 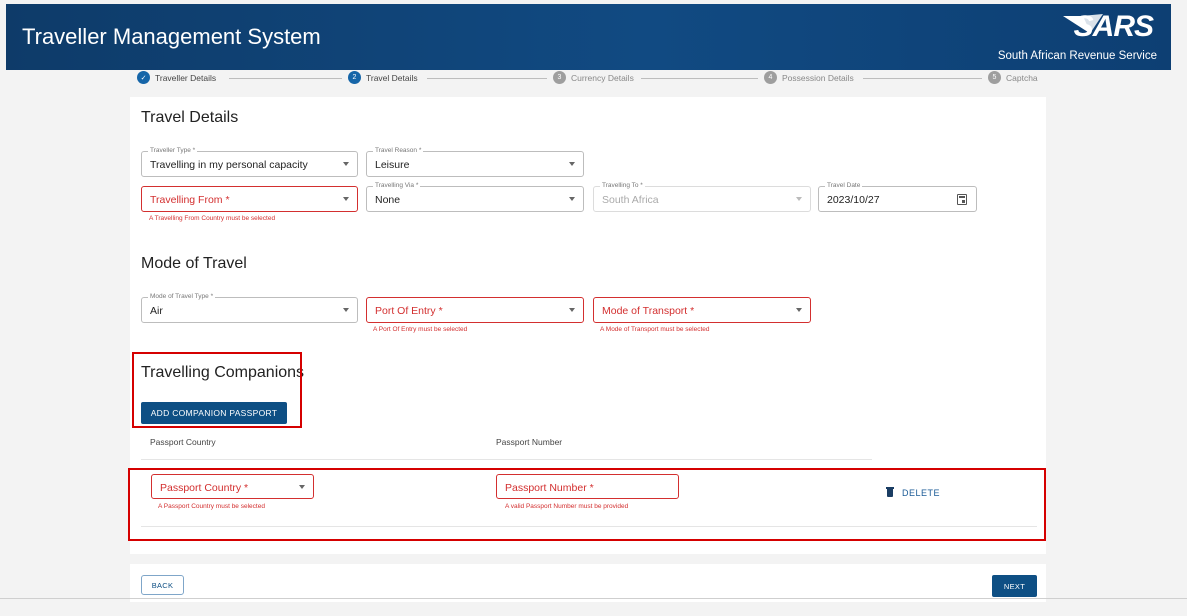 I want to click on field-value: South Africa, so click(x=630, y=200).